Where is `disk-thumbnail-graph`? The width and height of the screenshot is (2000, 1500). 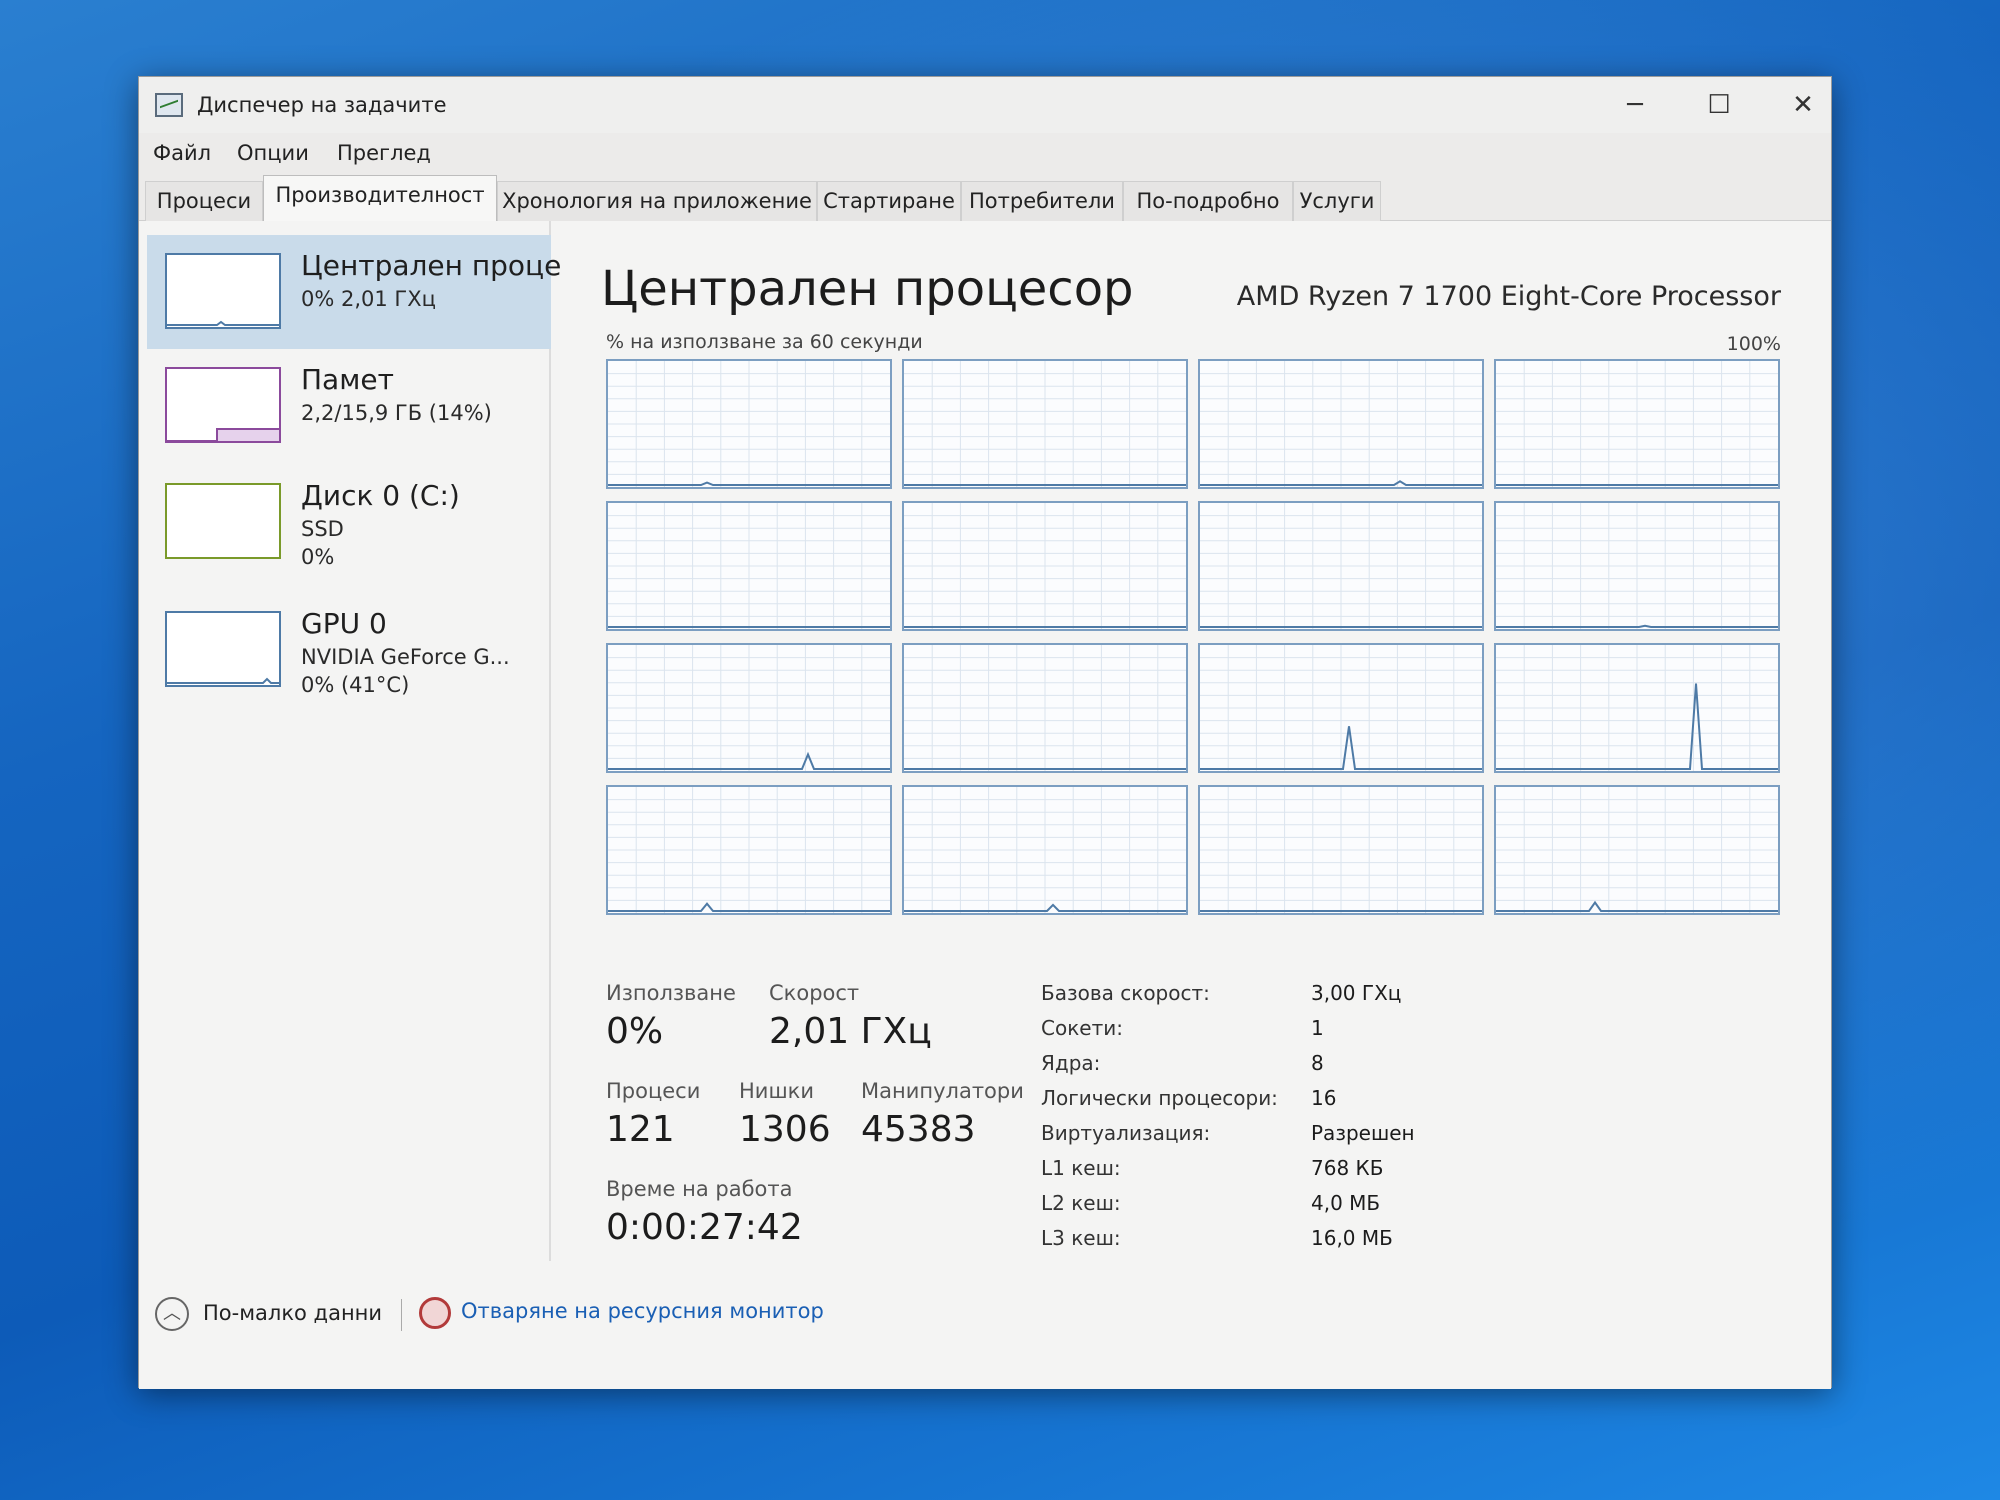 disk-thumbnail-graph is located at coordinates (223, 521).